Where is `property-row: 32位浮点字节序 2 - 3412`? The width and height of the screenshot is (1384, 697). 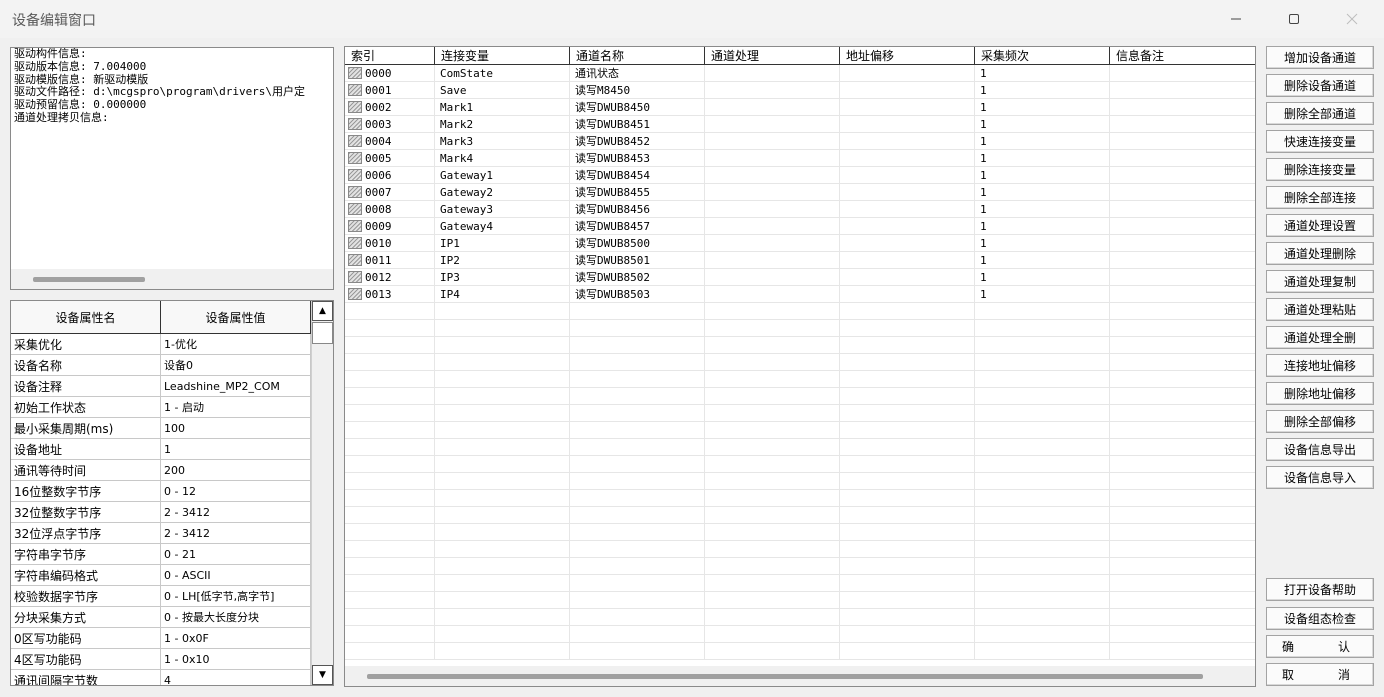
property-row: 32位浮点字节序 2 - 3412 is located at coordinates (161, 533).